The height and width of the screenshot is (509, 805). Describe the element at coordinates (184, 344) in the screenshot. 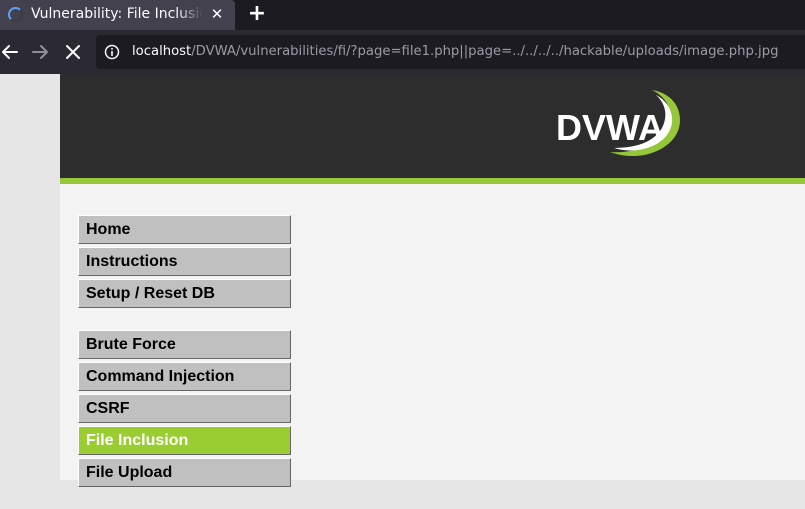

I see `menu-item-brute-force: Brute Force` at that location.